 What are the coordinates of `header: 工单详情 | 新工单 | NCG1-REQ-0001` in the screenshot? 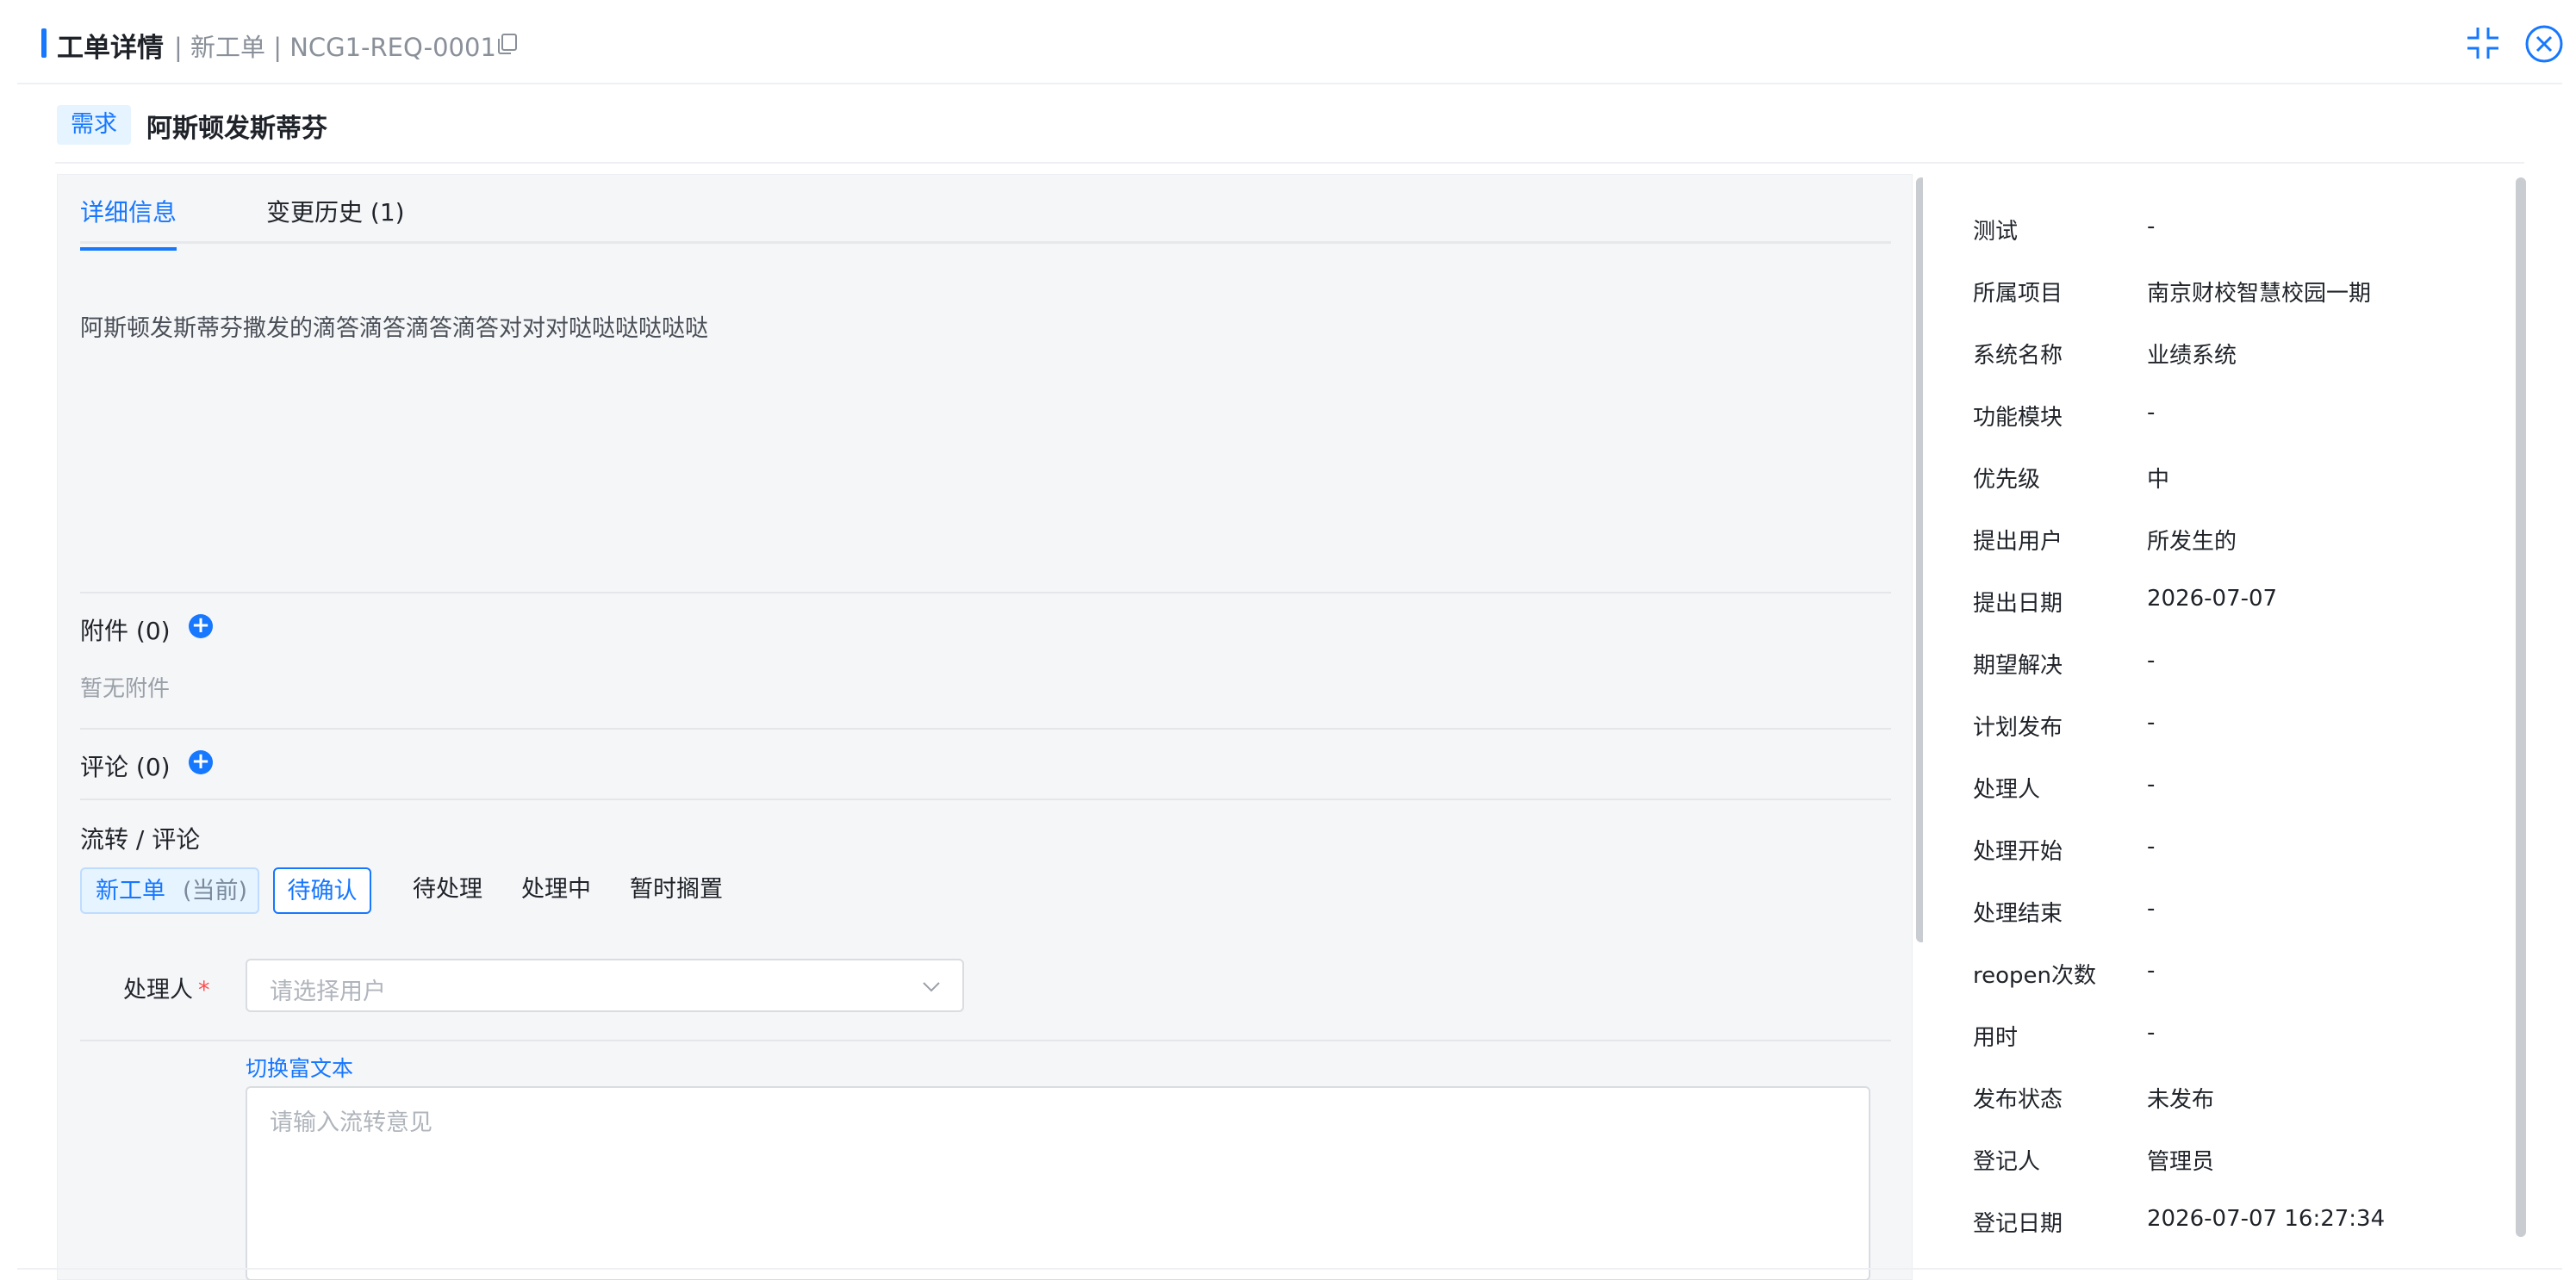 It's located at (1291, 42).